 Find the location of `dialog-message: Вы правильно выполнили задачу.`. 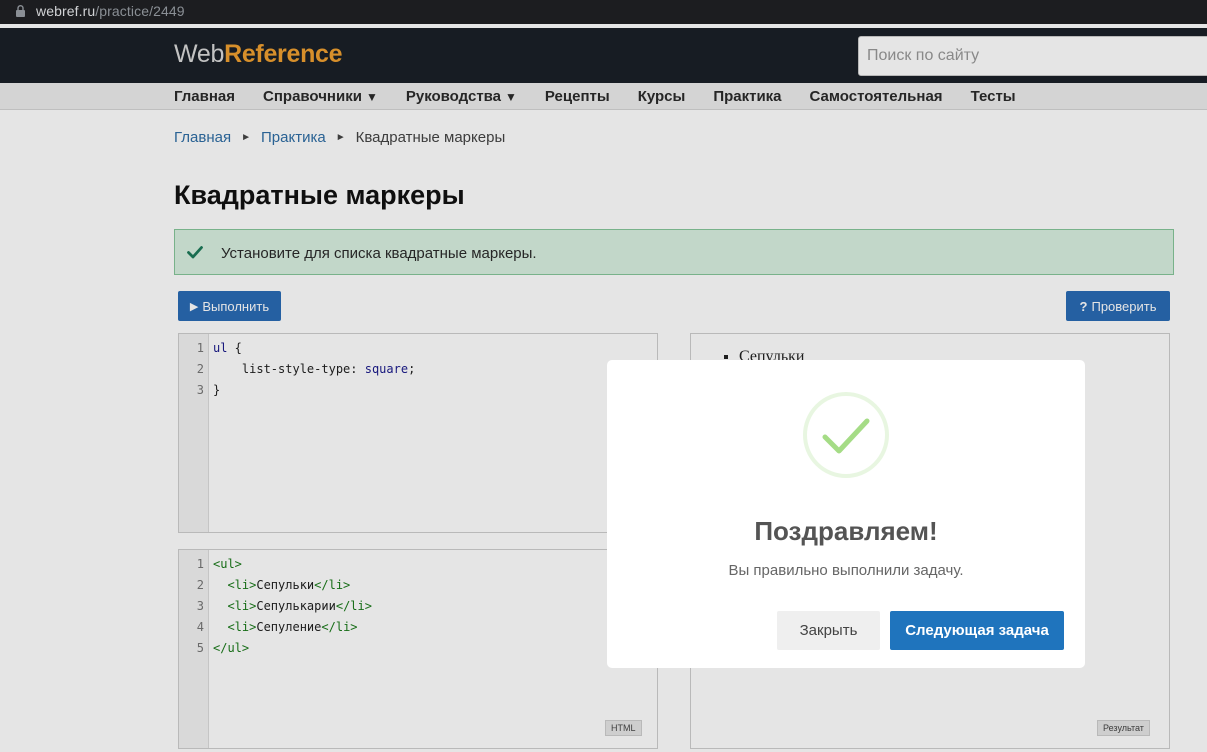

dialog-message: Вы правильно выполнили задачу. is located at coordinates (846, 570).